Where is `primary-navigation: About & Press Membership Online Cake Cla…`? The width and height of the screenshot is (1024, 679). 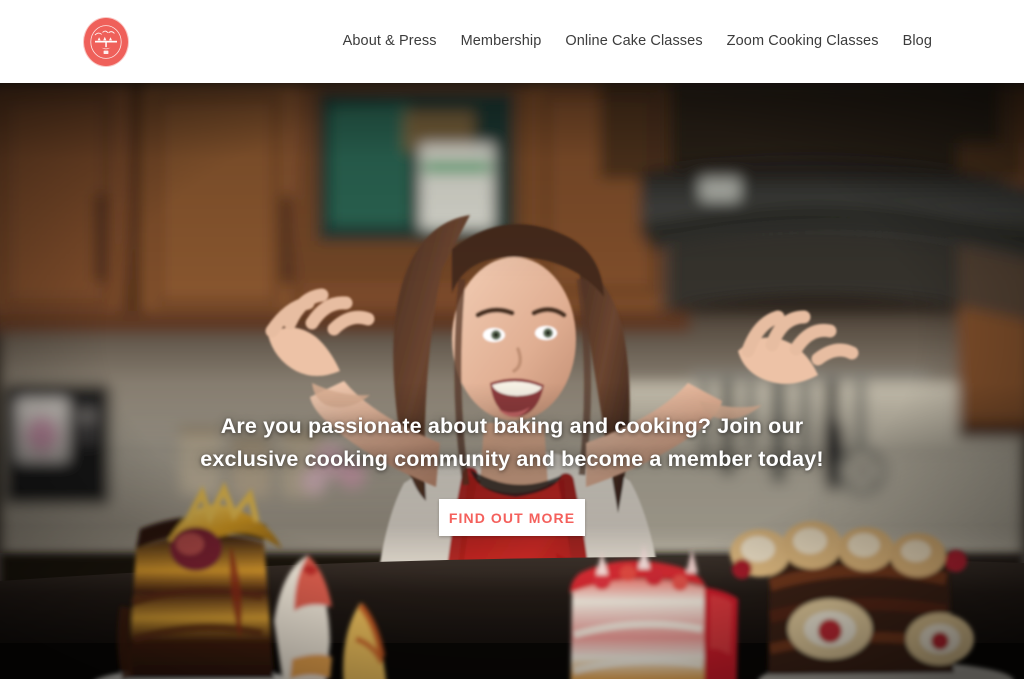 primary-navigation: About & Press Membership Online Cake Cla… is located at coordinates (677, 41).